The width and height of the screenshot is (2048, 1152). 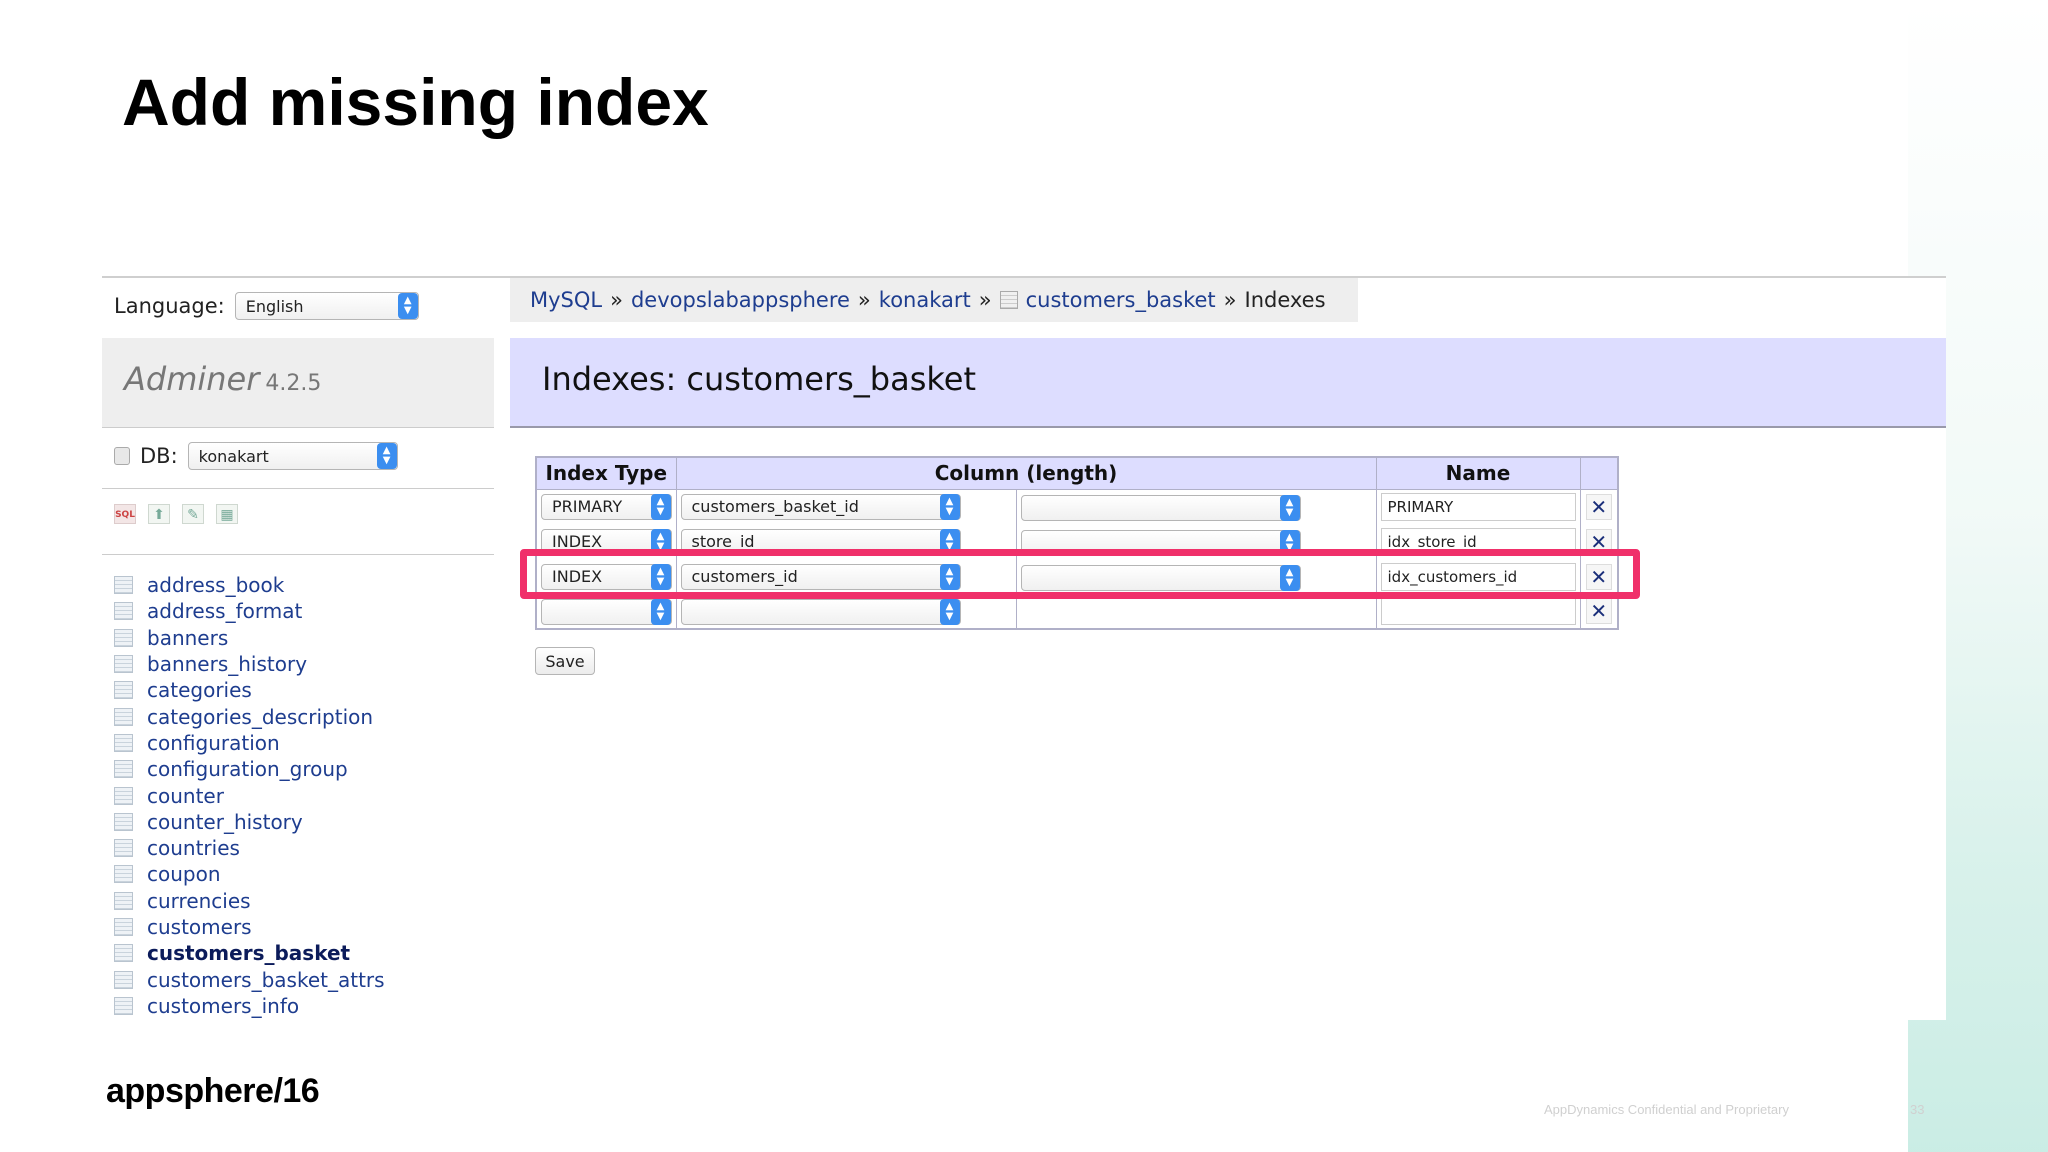 I want to click on column-select: customers_id ▲ ▼, so click(x=820, y=576).